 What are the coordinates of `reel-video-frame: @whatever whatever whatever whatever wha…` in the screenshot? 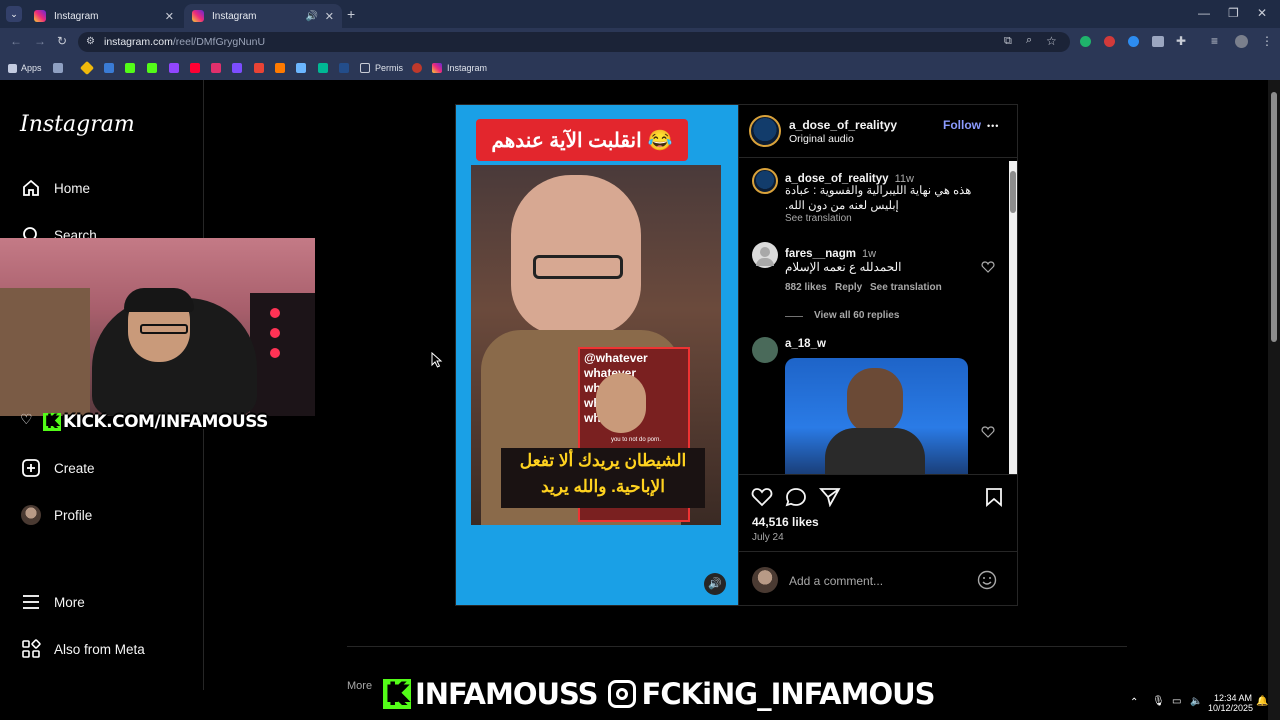 It's located at (596, 345).